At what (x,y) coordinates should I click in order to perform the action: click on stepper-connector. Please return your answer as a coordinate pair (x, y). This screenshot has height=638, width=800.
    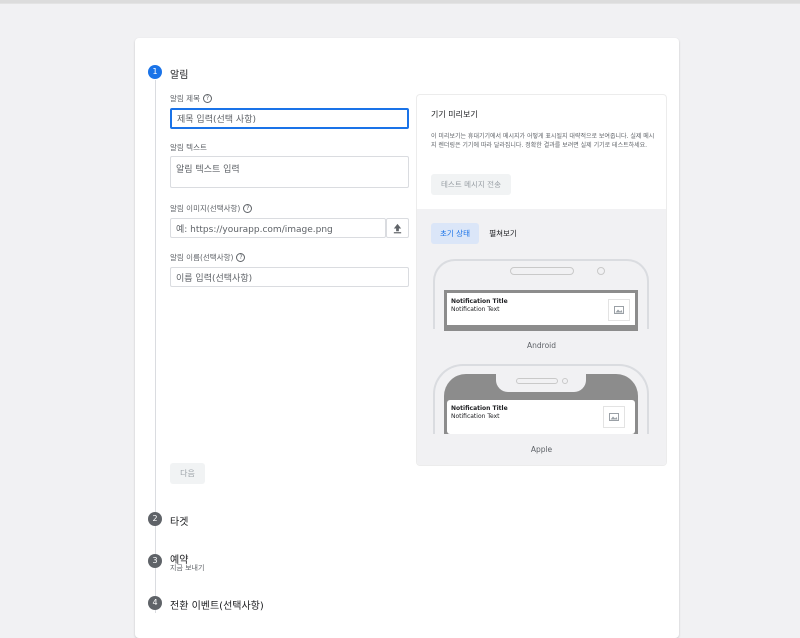
    Looking at the image, I should click on (155, 346).